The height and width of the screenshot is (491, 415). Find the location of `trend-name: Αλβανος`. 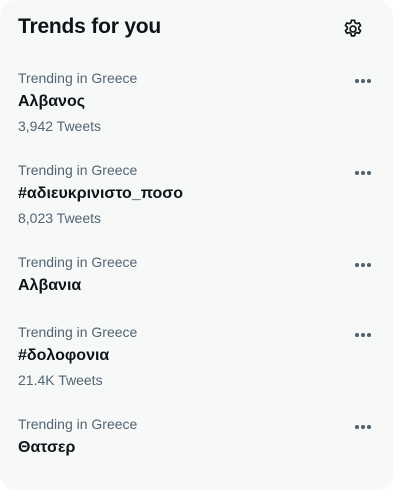

trend-name: Αλβανος is located at coordinates (52, 101).